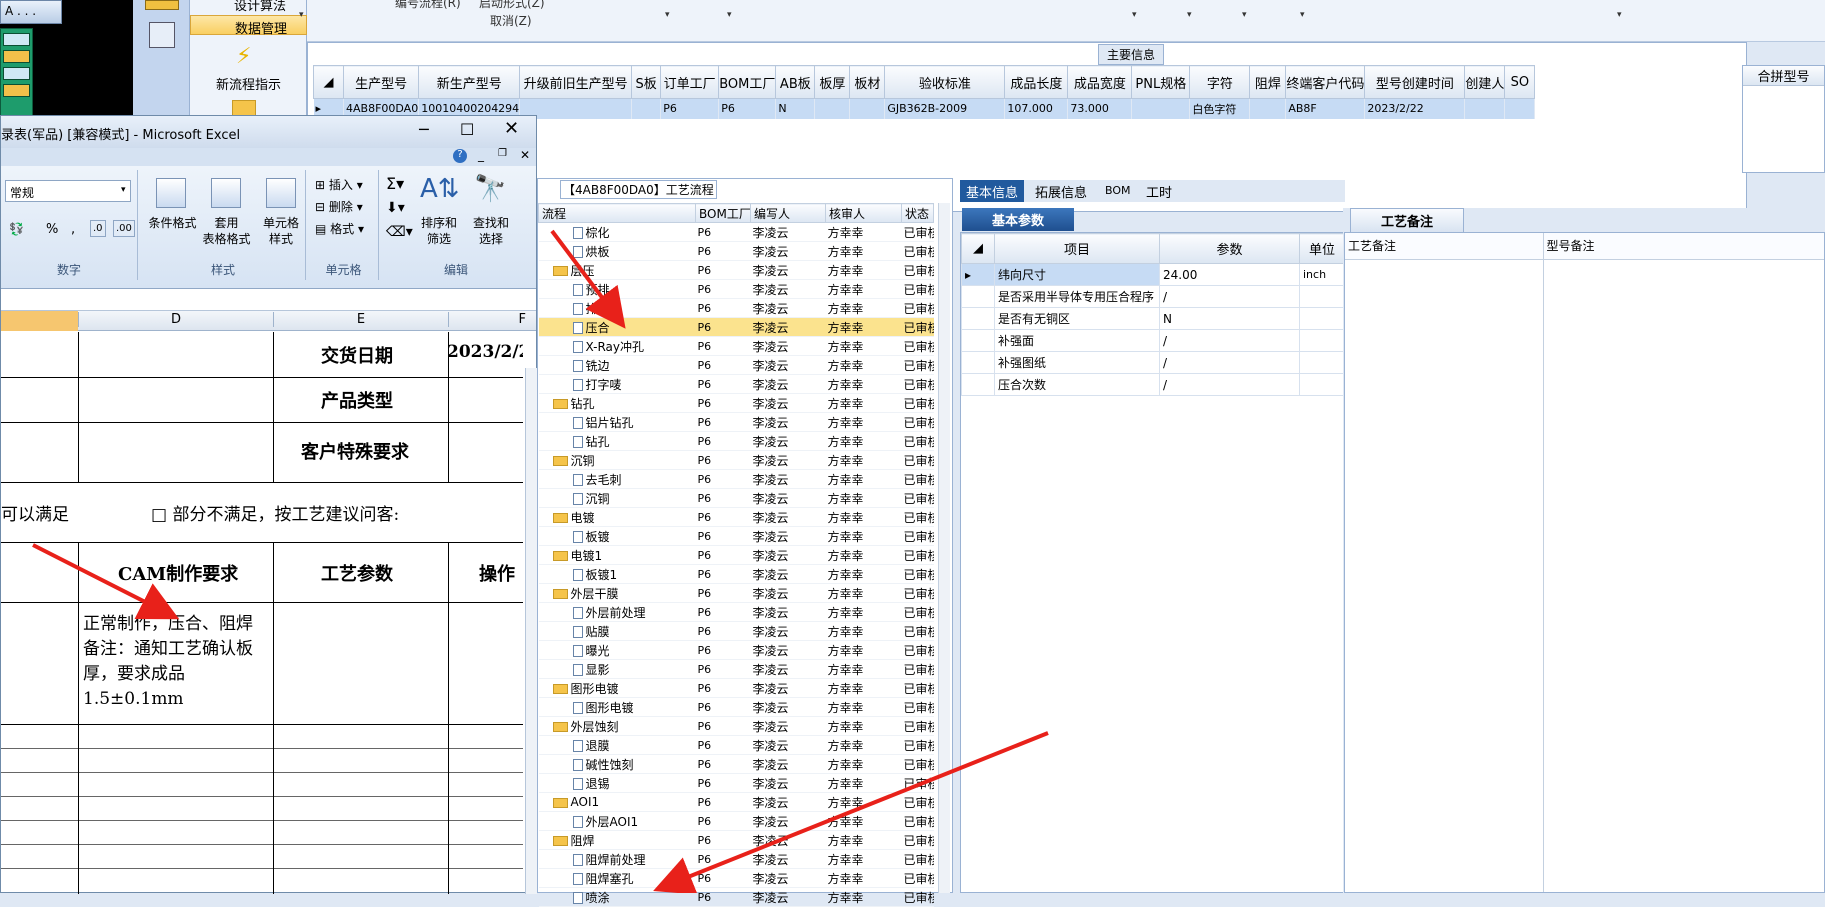  What do you see at coordinates (577, 898) in the screenshot?
I see `doc-icon` at bounding box center [577, 898].